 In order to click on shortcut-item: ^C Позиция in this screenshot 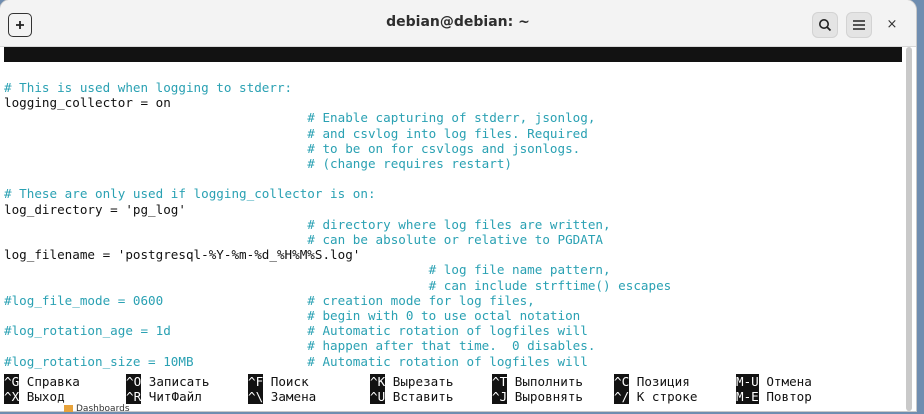, I will do `click(652, 381)`.